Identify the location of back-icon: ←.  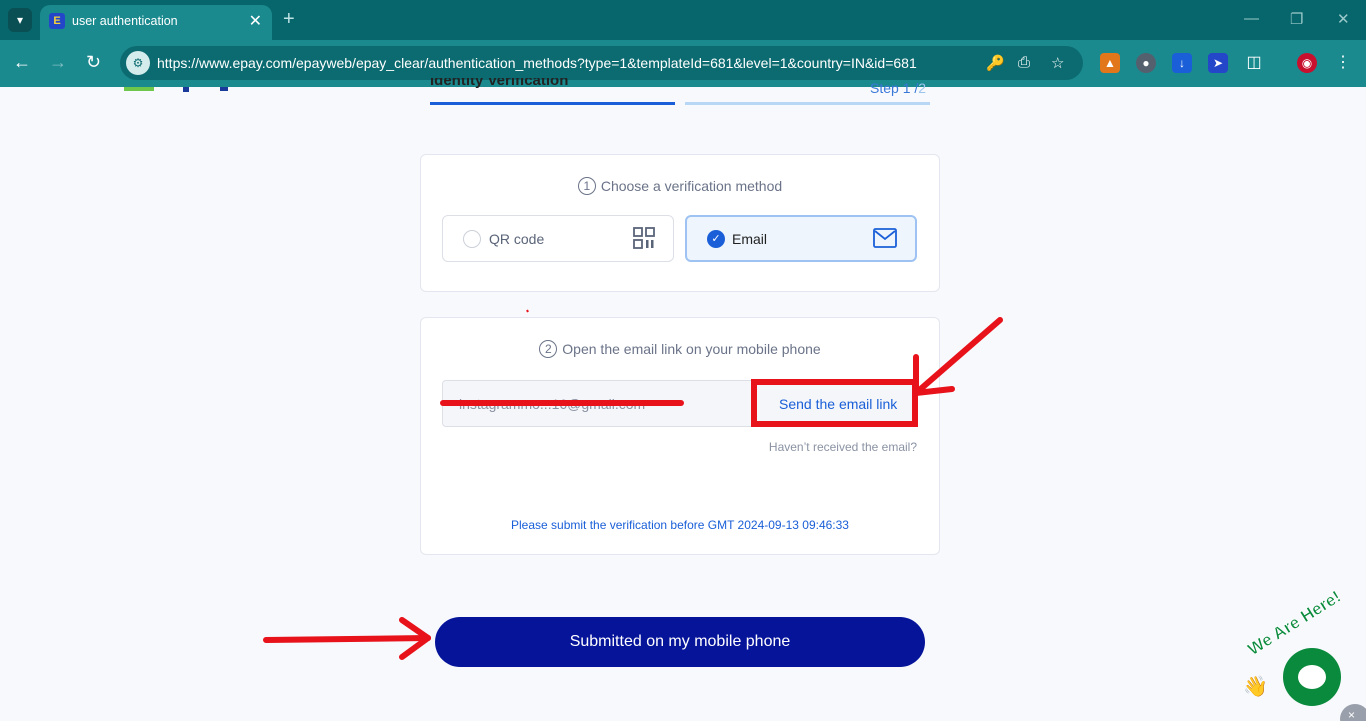
(22, 62).